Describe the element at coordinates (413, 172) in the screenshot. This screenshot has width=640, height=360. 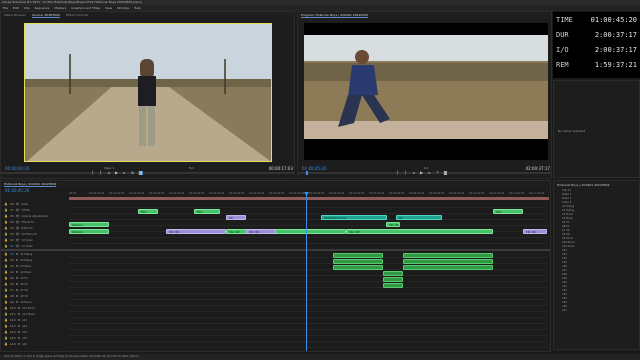
I see `program-step-back-icon: ◂` at that location.